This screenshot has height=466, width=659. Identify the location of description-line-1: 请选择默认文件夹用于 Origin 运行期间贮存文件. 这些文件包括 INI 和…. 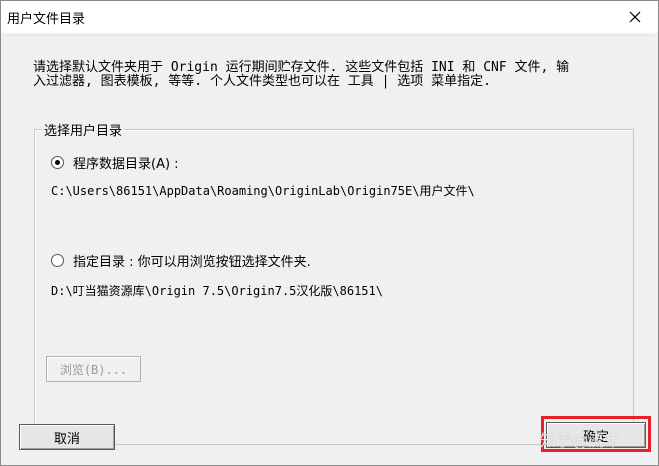
(301, 67).